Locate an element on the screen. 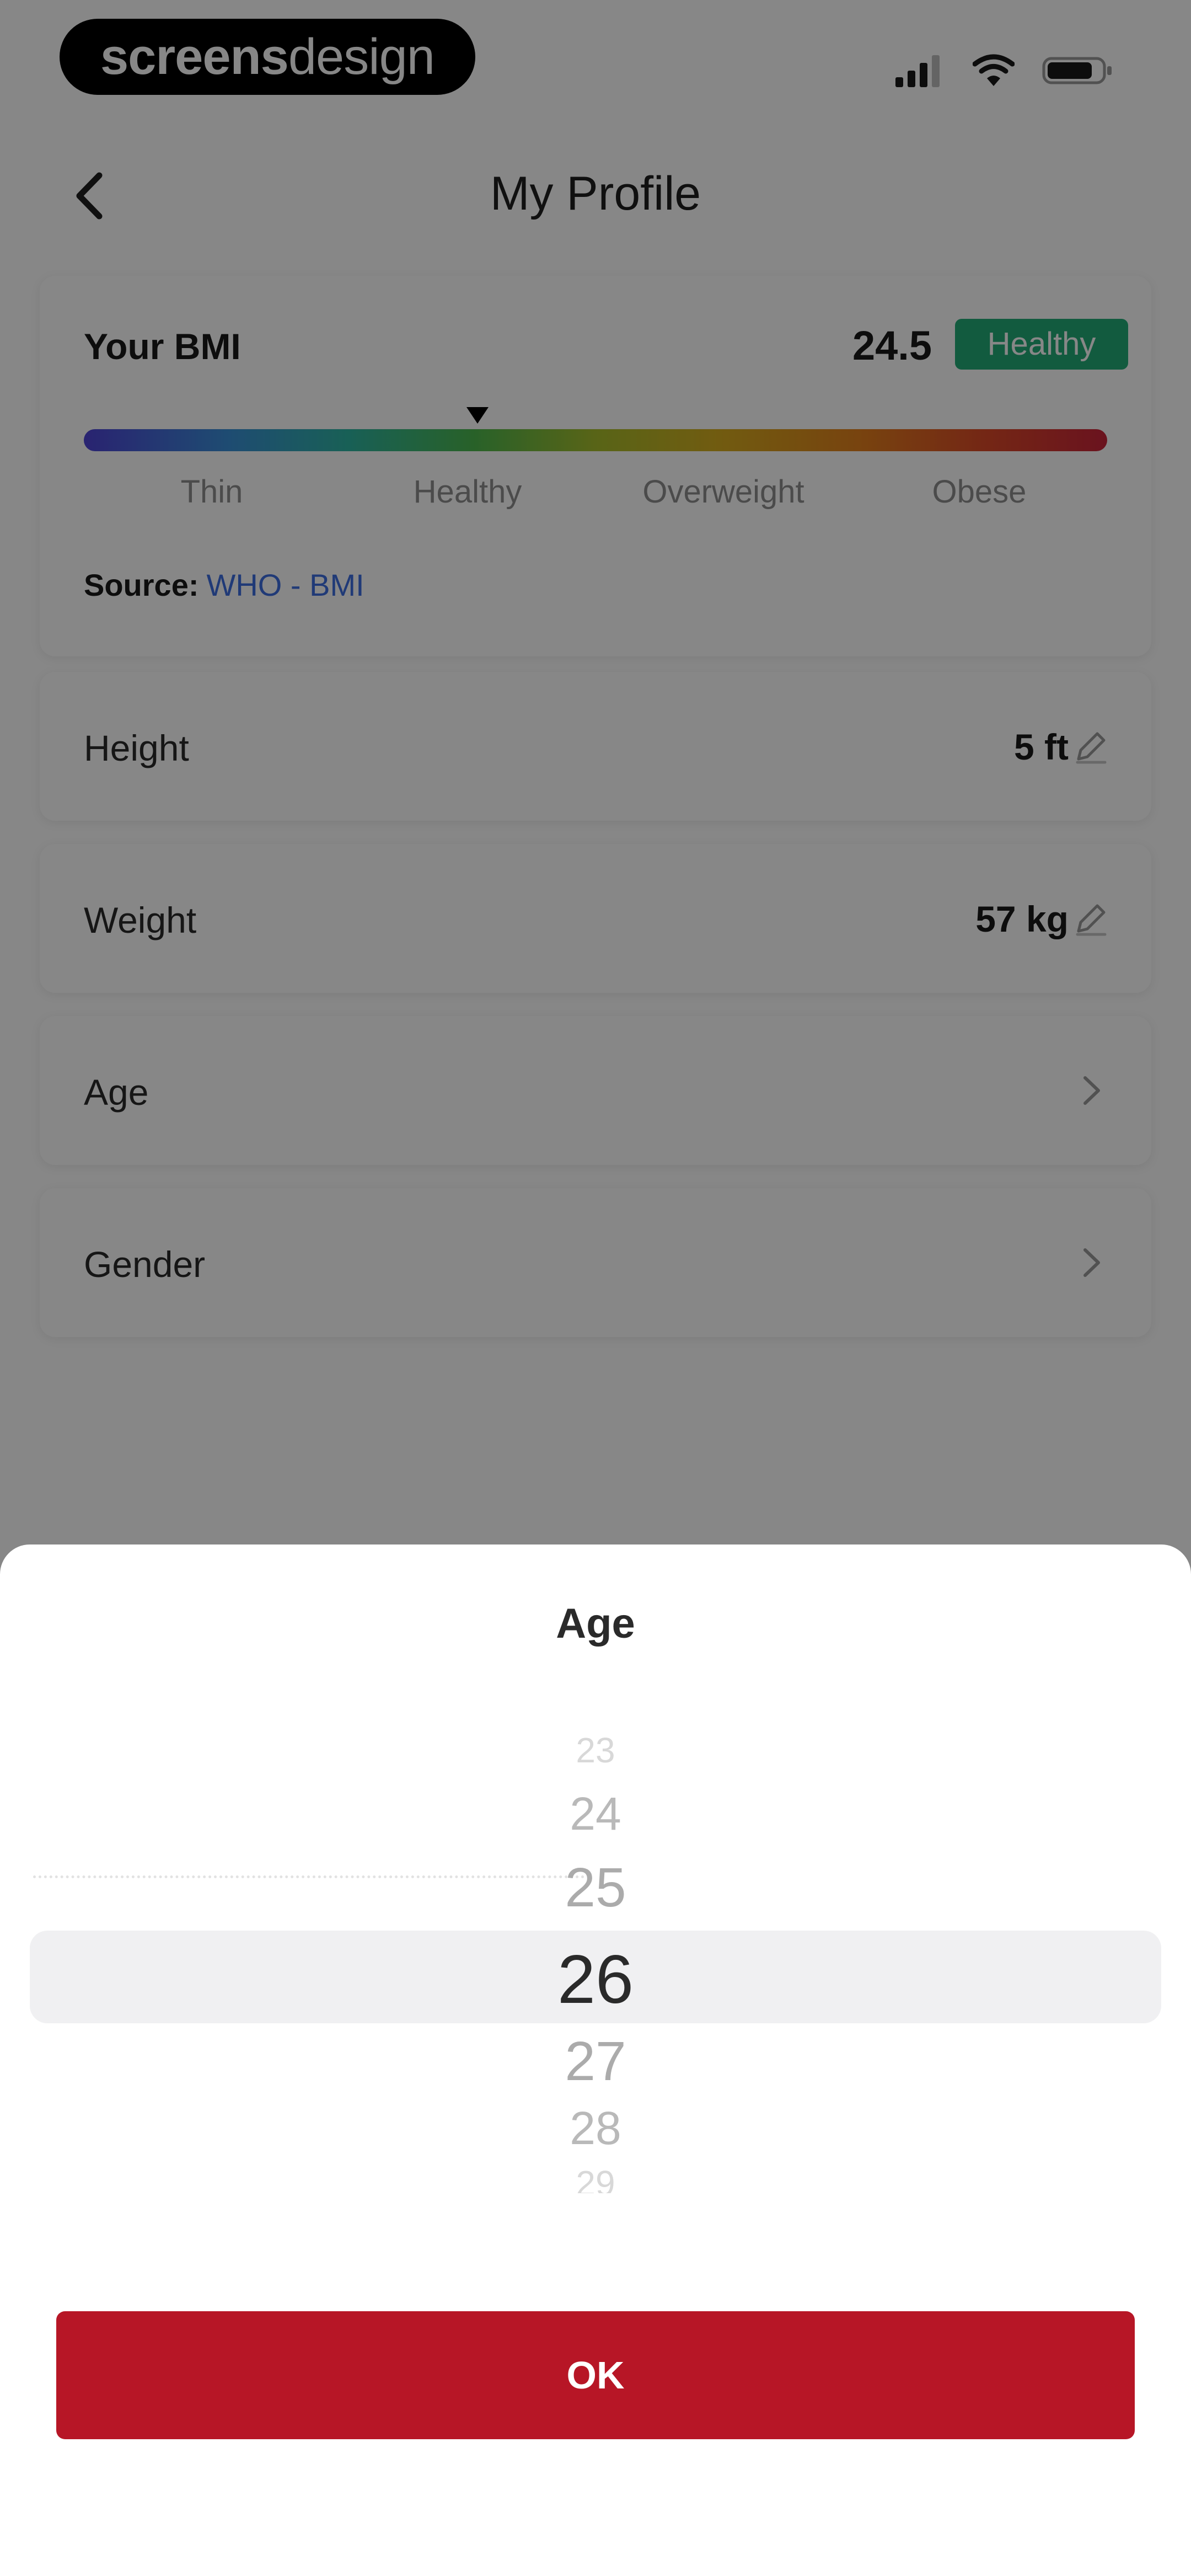 Image resolution: width=1191 pixels, height=2576 pixels. picker-option: 27 is located at coordinates (595, 2061).